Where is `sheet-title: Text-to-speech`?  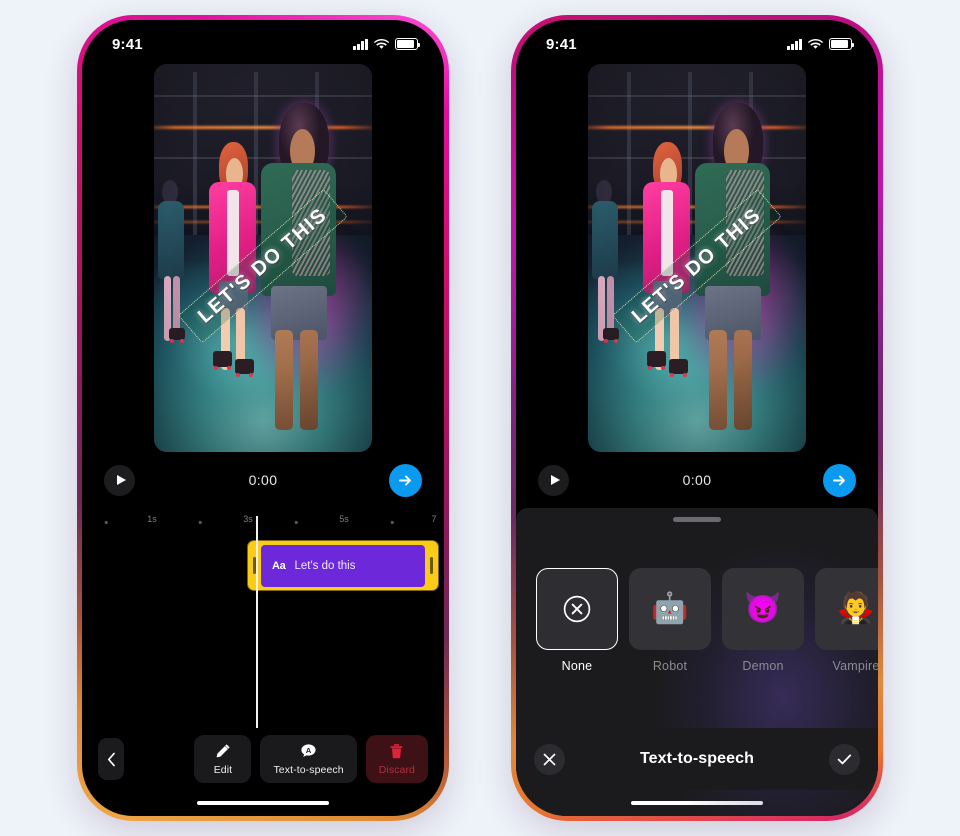
sheet-title: Text-to-speech is located at coordinates (696, 758).